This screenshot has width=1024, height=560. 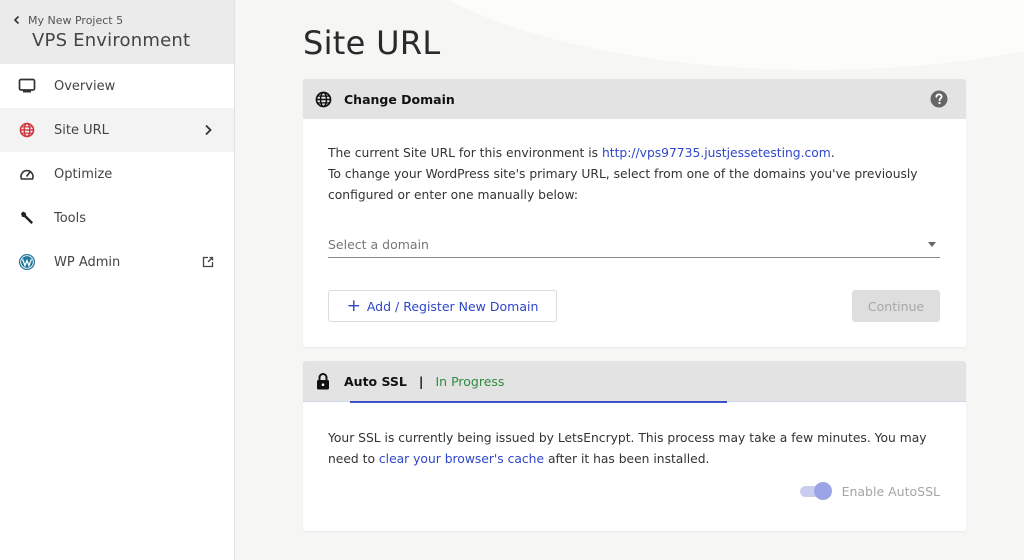 I want to click on background-decoration, so click(x=695, y=35).